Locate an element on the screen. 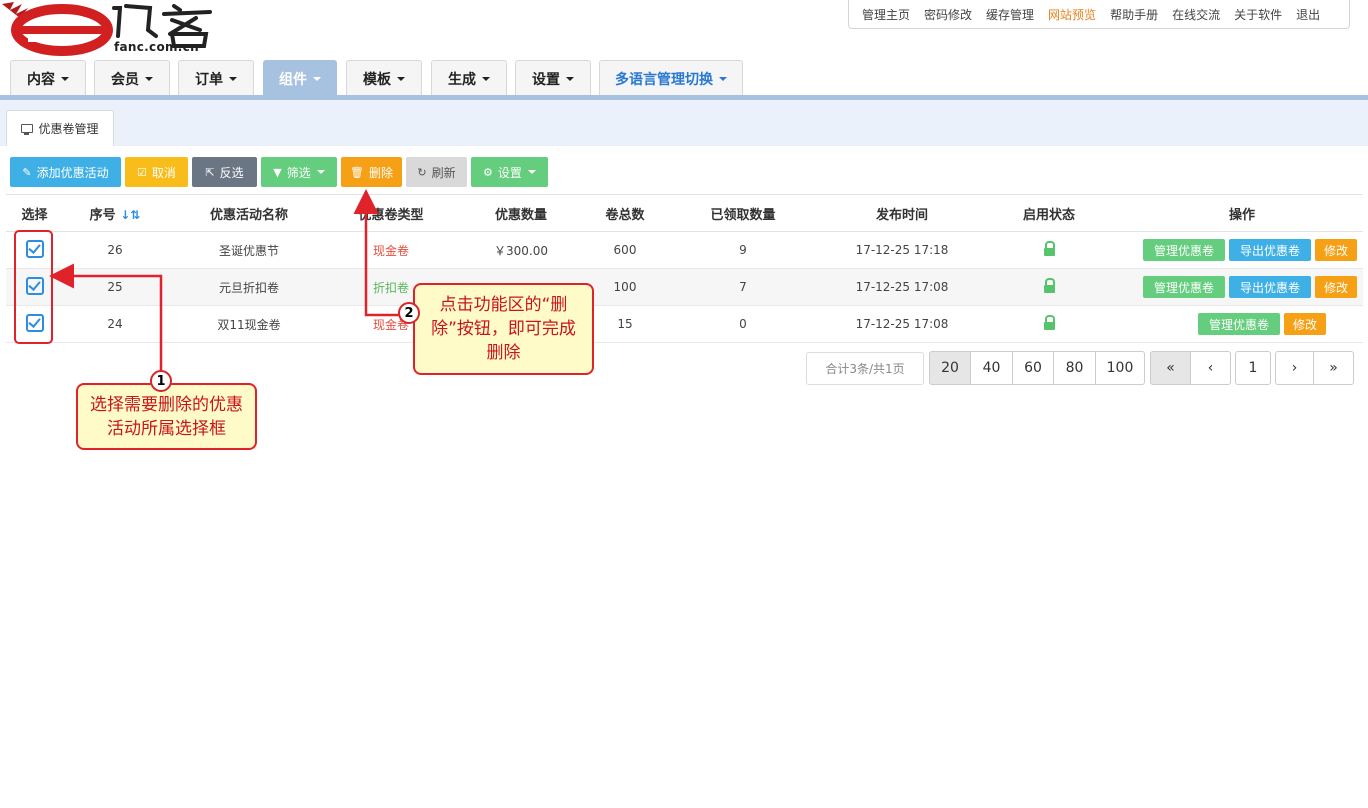 This screenshot has width=1368, height=808. edit-icon: ✎ is located at coordinates (27, 172).